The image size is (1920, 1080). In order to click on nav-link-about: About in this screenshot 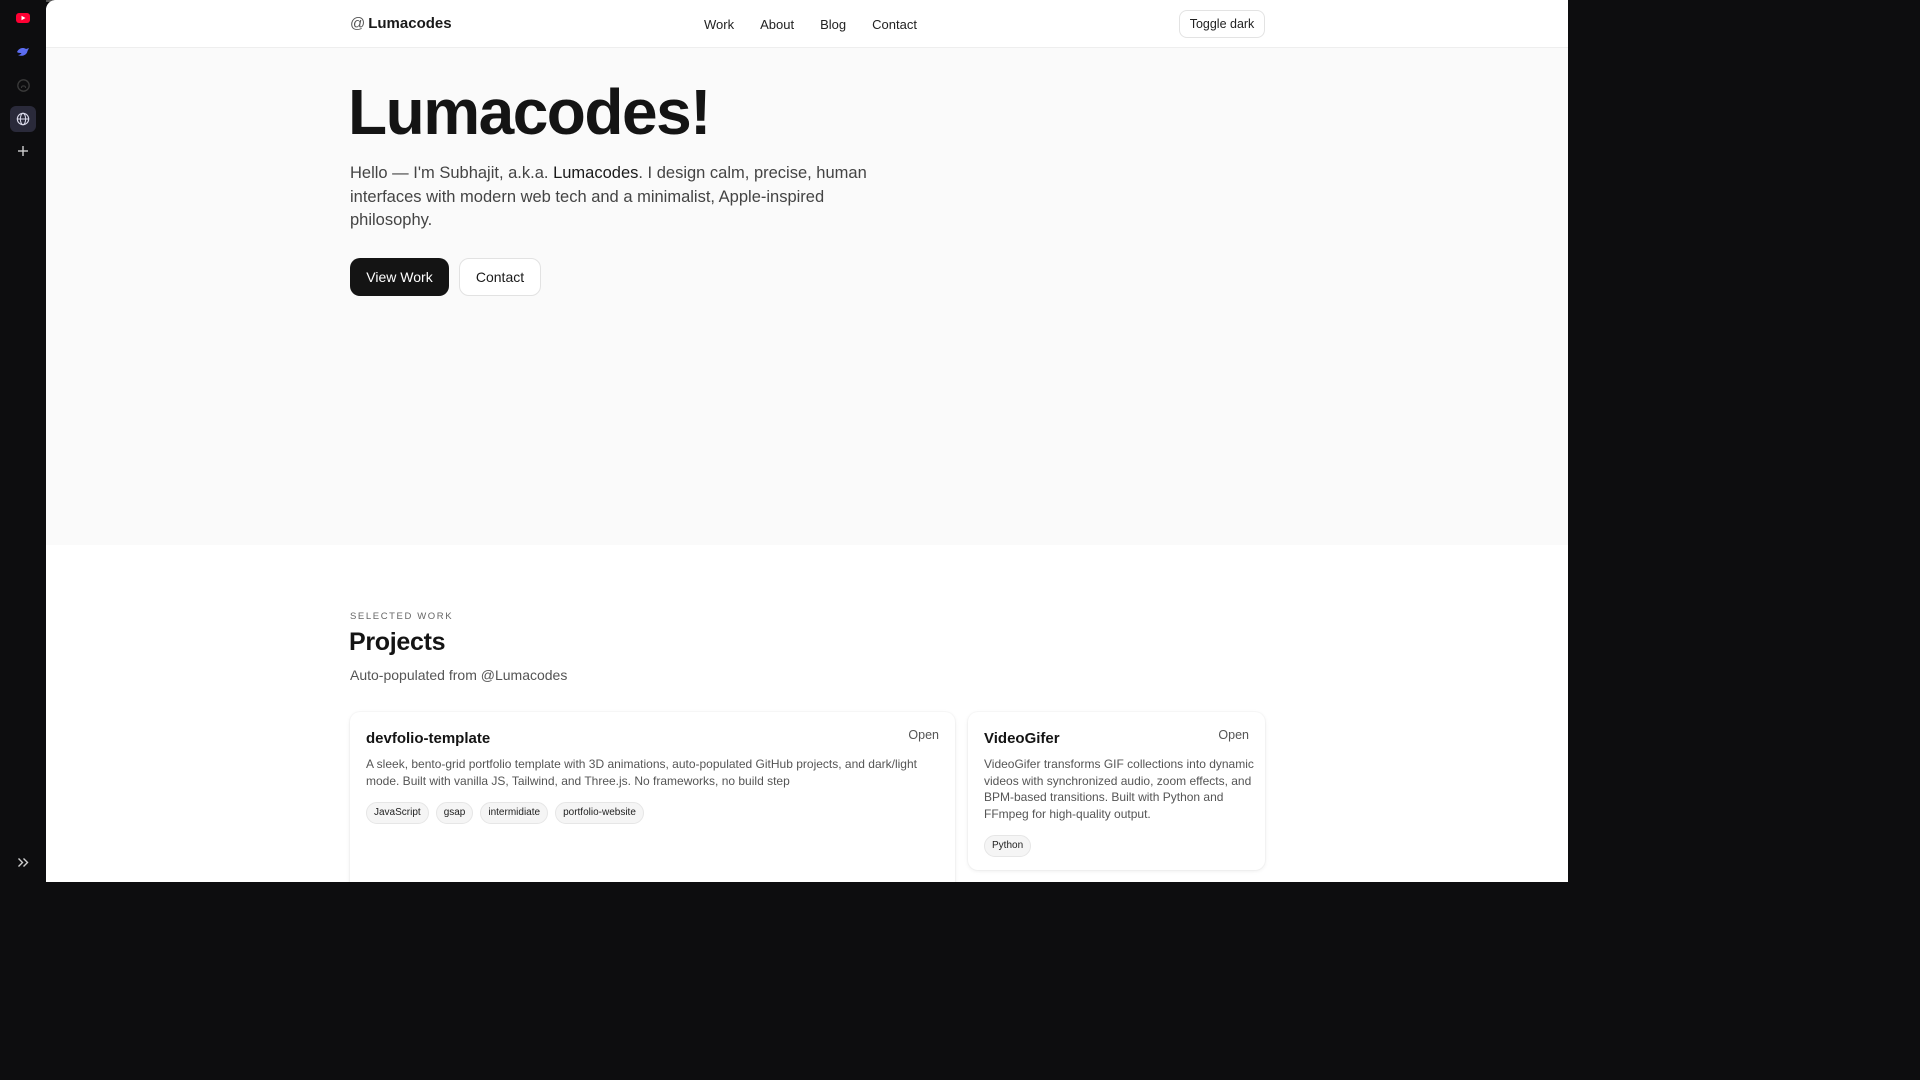, I will do `click(777, 24)`.